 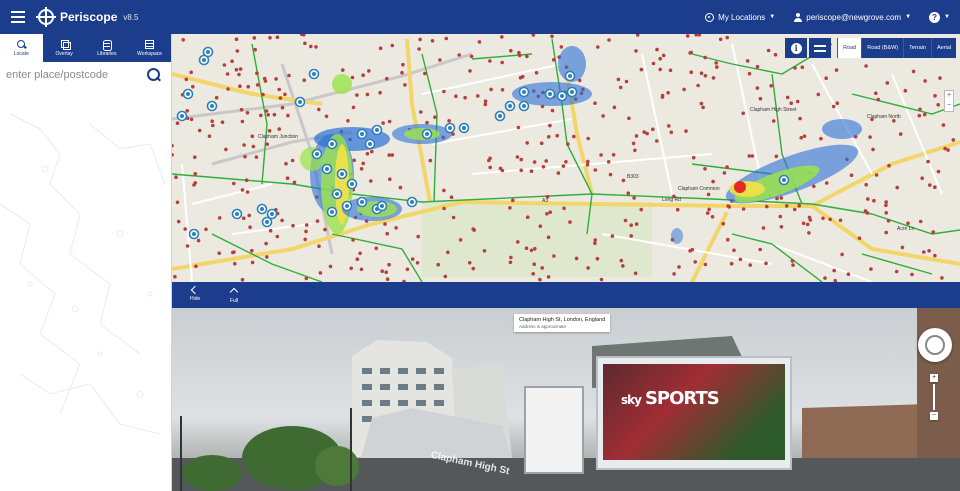 I want to click on full-button: Full, so click(x=234, y=295).